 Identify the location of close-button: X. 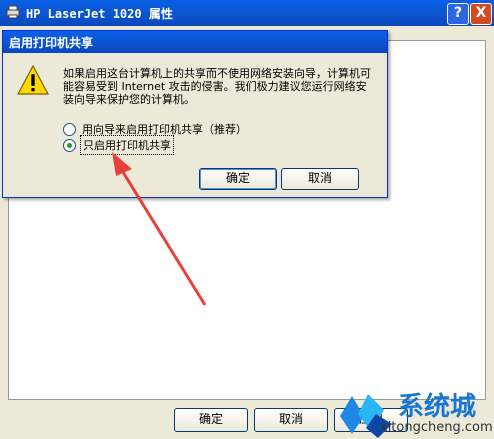
(481, 14).